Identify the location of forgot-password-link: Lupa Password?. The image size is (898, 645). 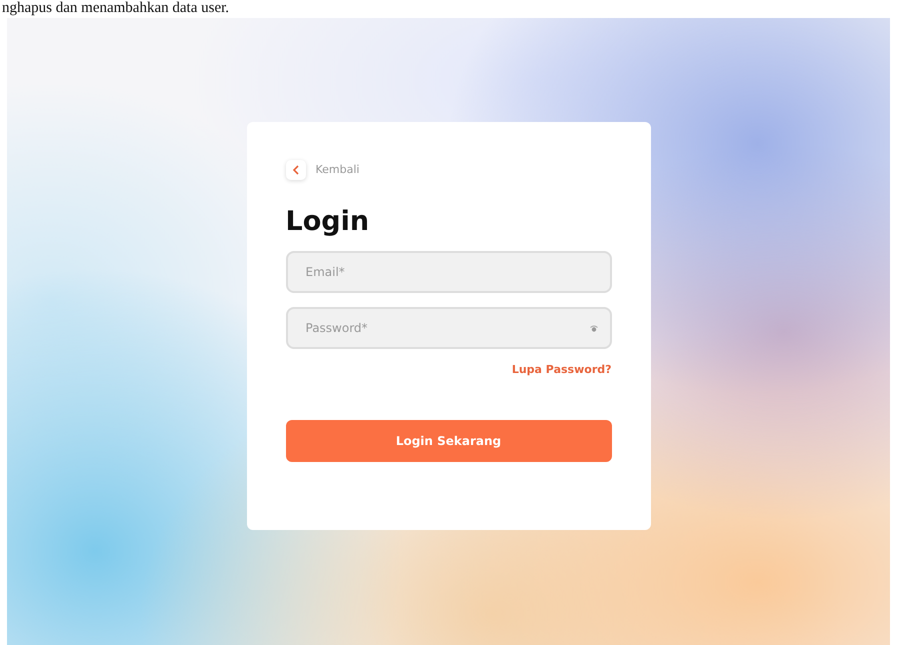
(562, 369).